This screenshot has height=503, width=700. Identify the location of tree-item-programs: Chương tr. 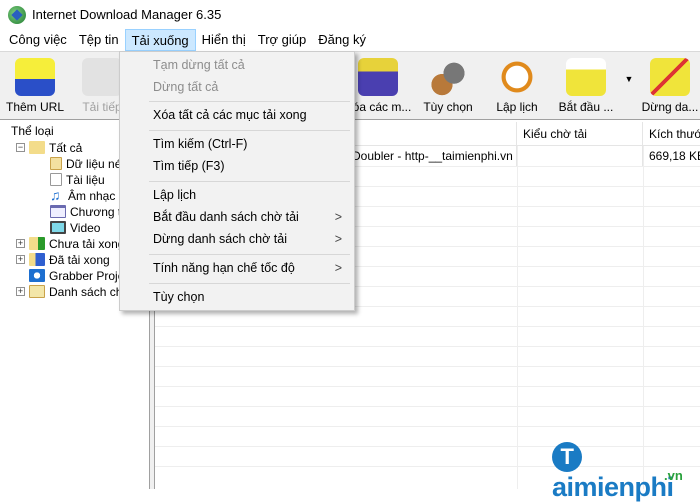
(87, 211).